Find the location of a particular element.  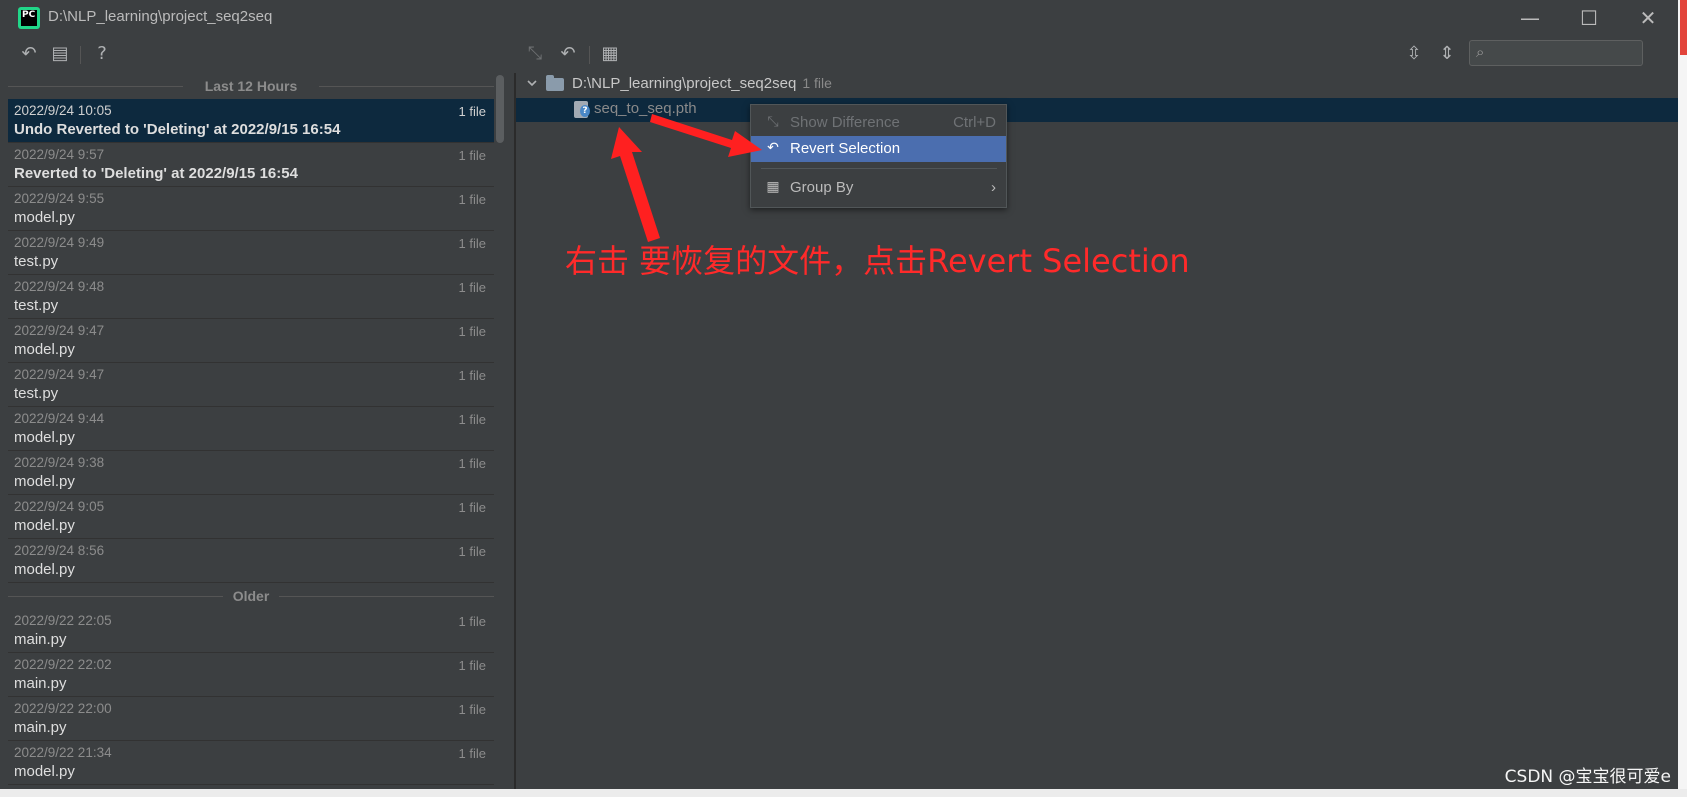

section-header-older: Older is located at coordinates (251, 596).